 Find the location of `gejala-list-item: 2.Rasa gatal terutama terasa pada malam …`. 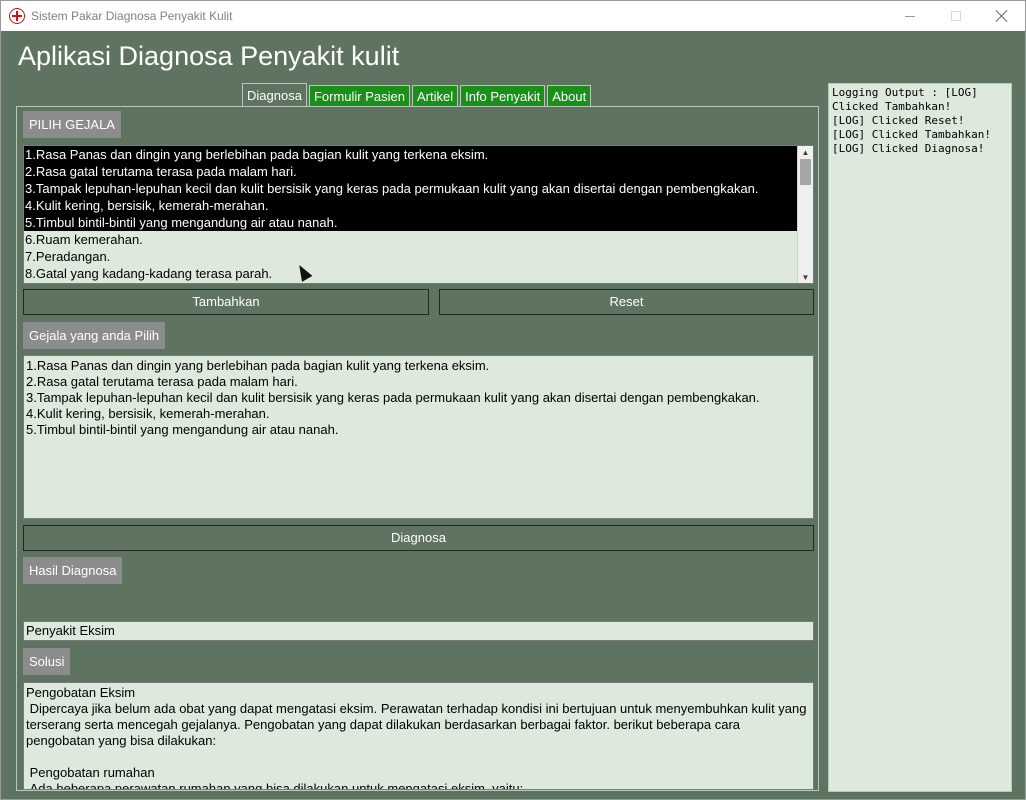

gejala-list-item: 2.Rasa gatal terutama terasa pada malam … is located at coordinates (410, 171).